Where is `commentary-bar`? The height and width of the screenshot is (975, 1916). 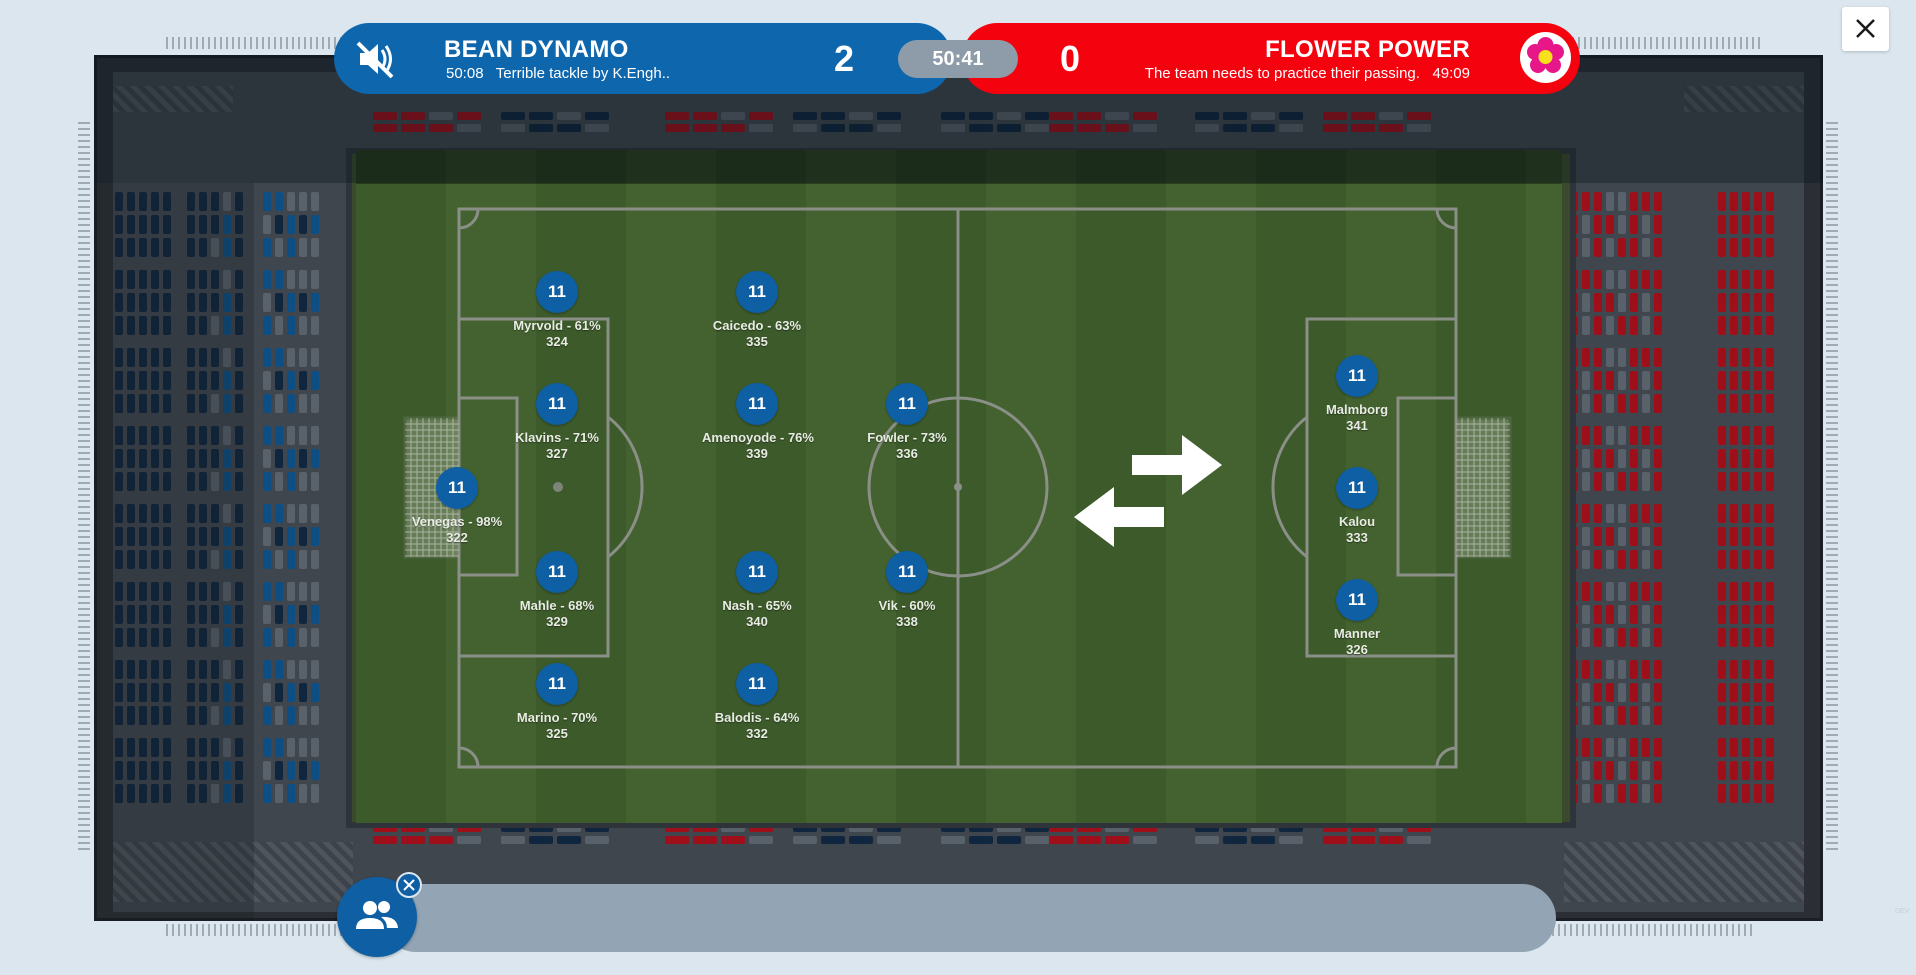
commentary-bar is located at coordinates (969, 918).